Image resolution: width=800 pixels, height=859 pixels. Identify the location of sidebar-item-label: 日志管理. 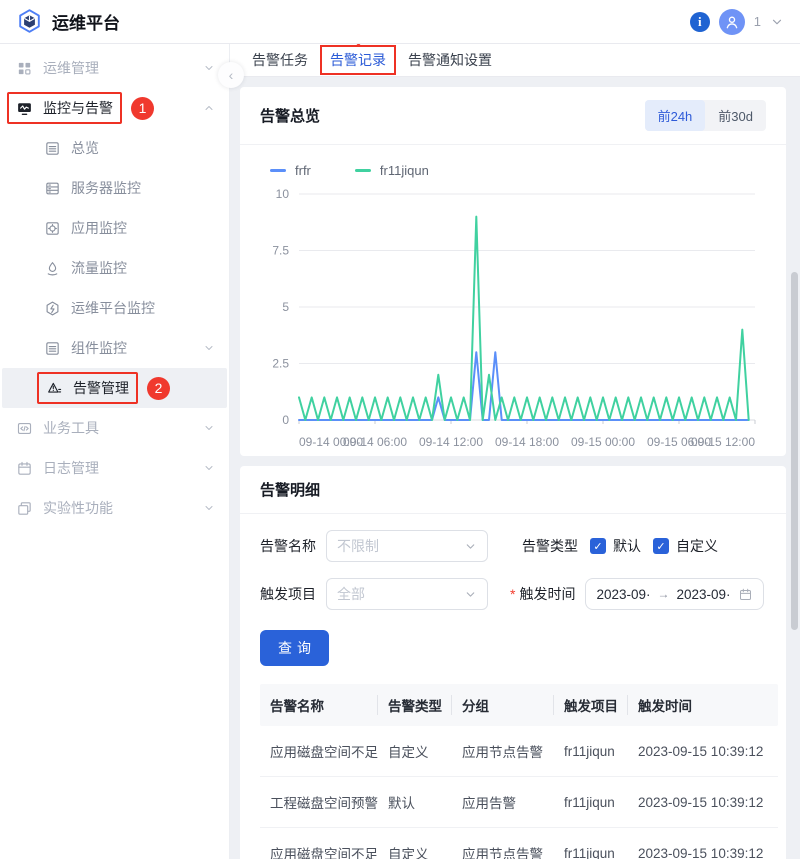
(71, 468).